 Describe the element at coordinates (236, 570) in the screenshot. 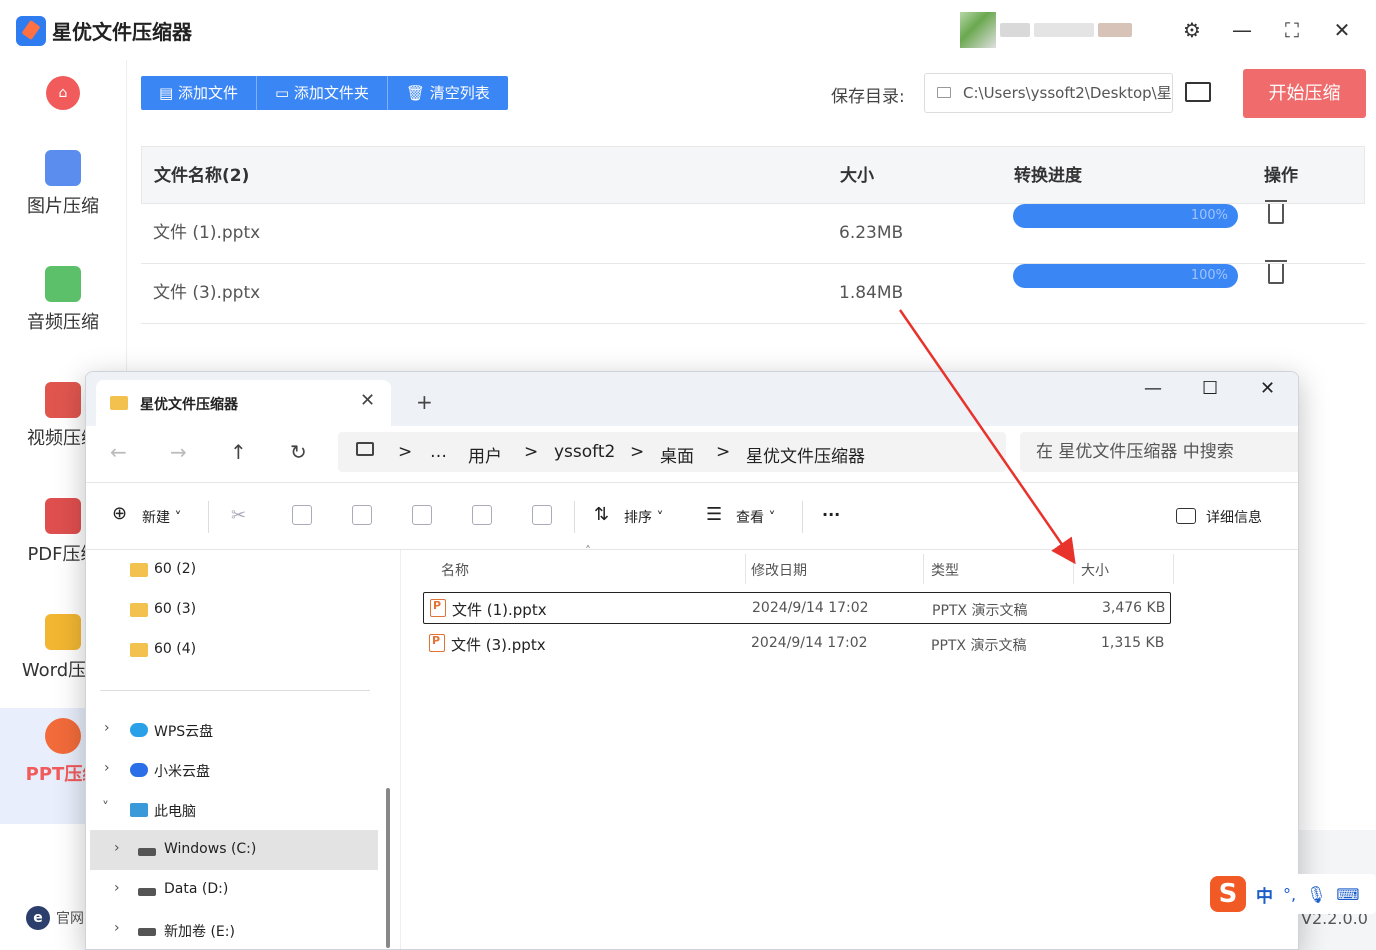

I see `tree-item: 60 (2)` at that location.